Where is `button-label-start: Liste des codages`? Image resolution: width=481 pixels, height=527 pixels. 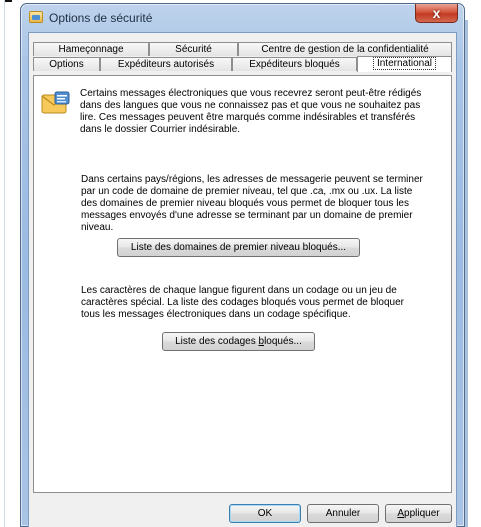 button-label-start: Liste des codages is located at coordinates (217, 341).